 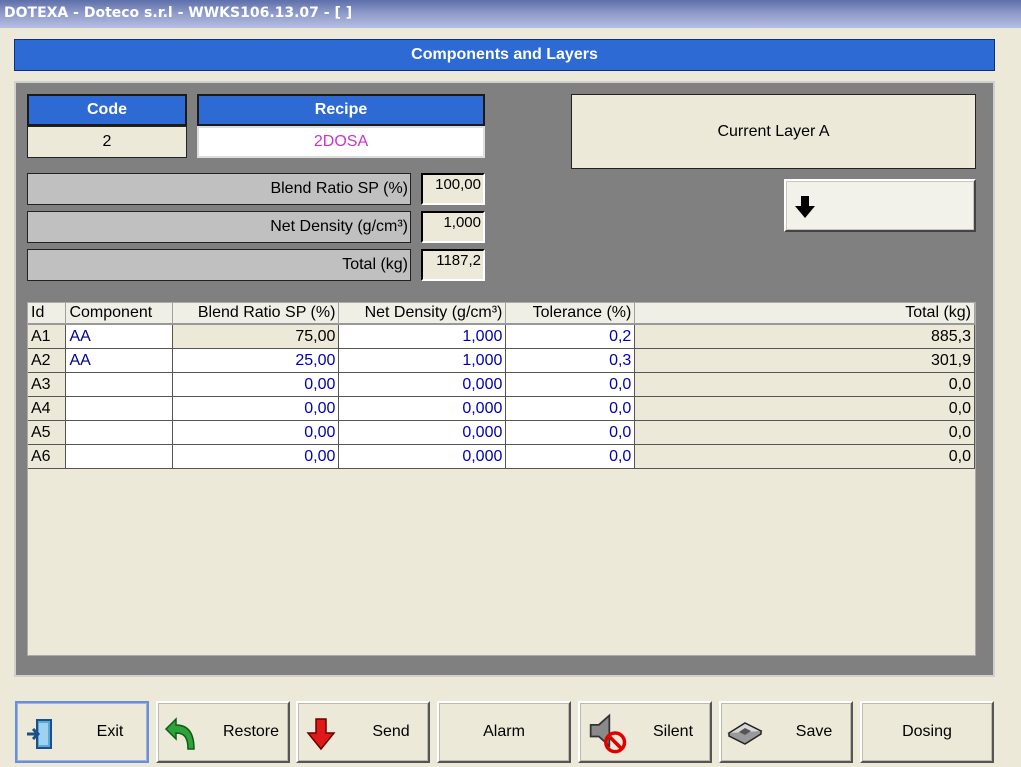 I want to click on save-button: Save, so click(x=786, y=732).